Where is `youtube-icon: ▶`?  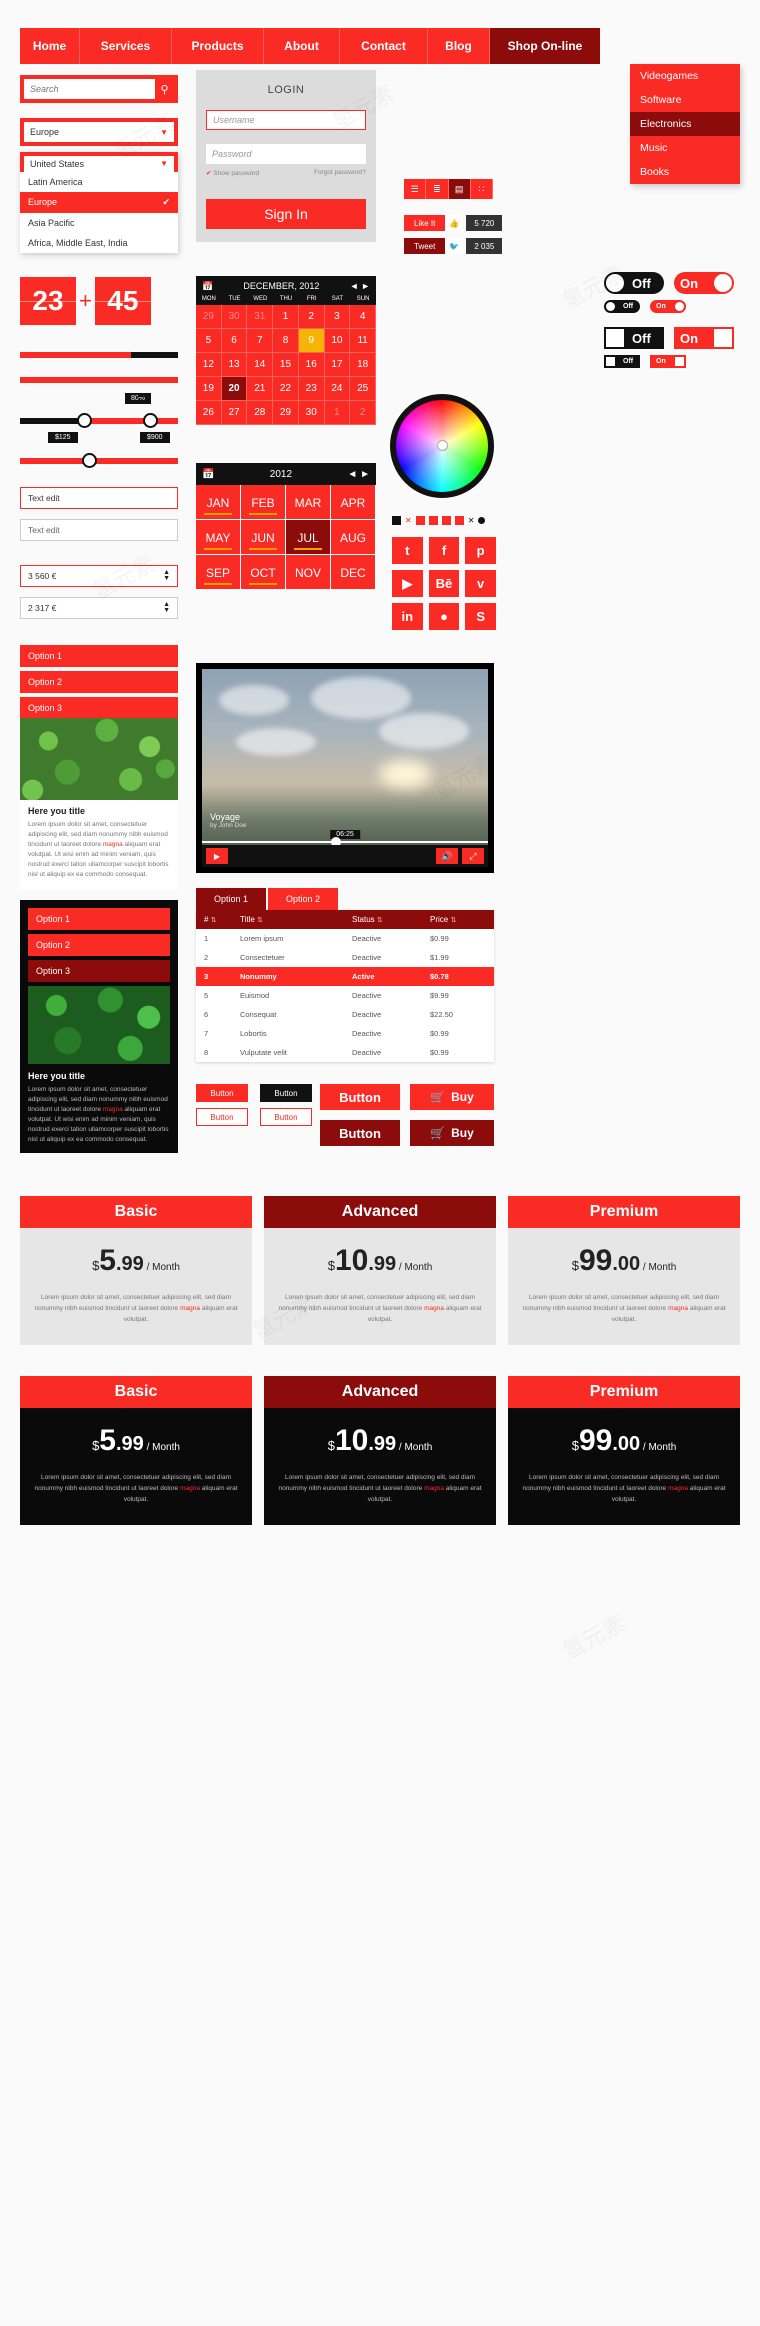 youtube-icon: ▶ is located at coordinates (407, 583).